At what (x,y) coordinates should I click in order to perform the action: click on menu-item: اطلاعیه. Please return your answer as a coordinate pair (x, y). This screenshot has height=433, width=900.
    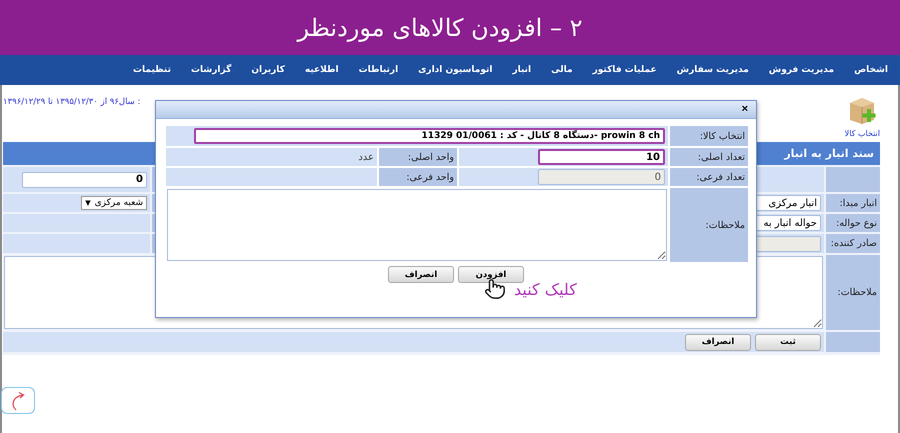
    Looking at the image, I should click on (321, 70).